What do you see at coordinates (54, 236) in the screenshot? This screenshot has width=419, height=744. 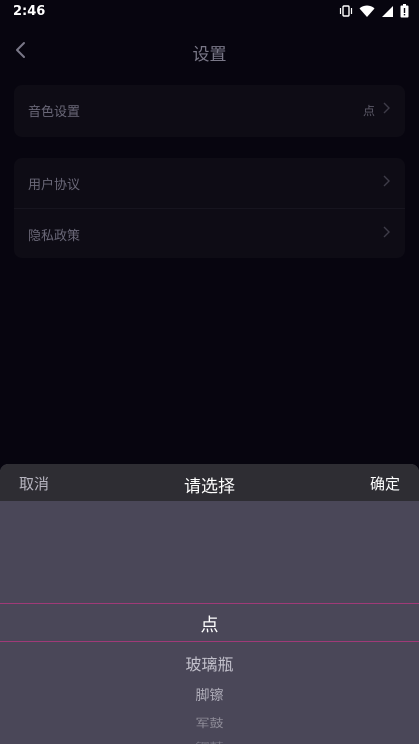 I see `privacy-policy-label: 隐私政策` at bounding box center [54, 236].